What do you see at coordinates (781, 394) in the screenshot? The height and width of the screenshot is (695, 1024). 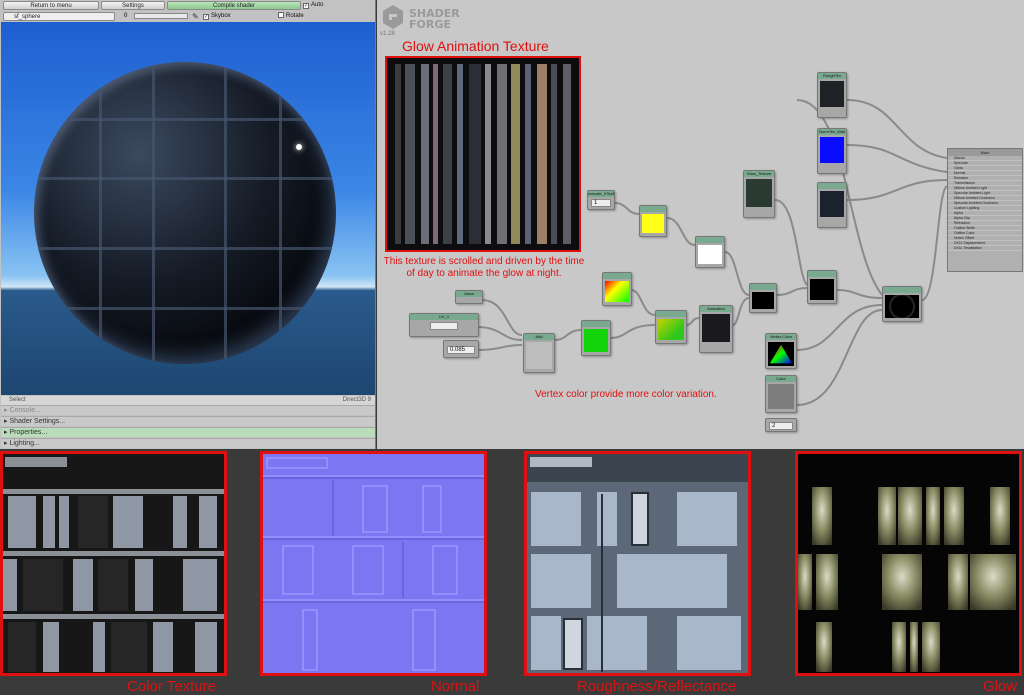 I see `color-node: Color` at bounding box center [781, 394].